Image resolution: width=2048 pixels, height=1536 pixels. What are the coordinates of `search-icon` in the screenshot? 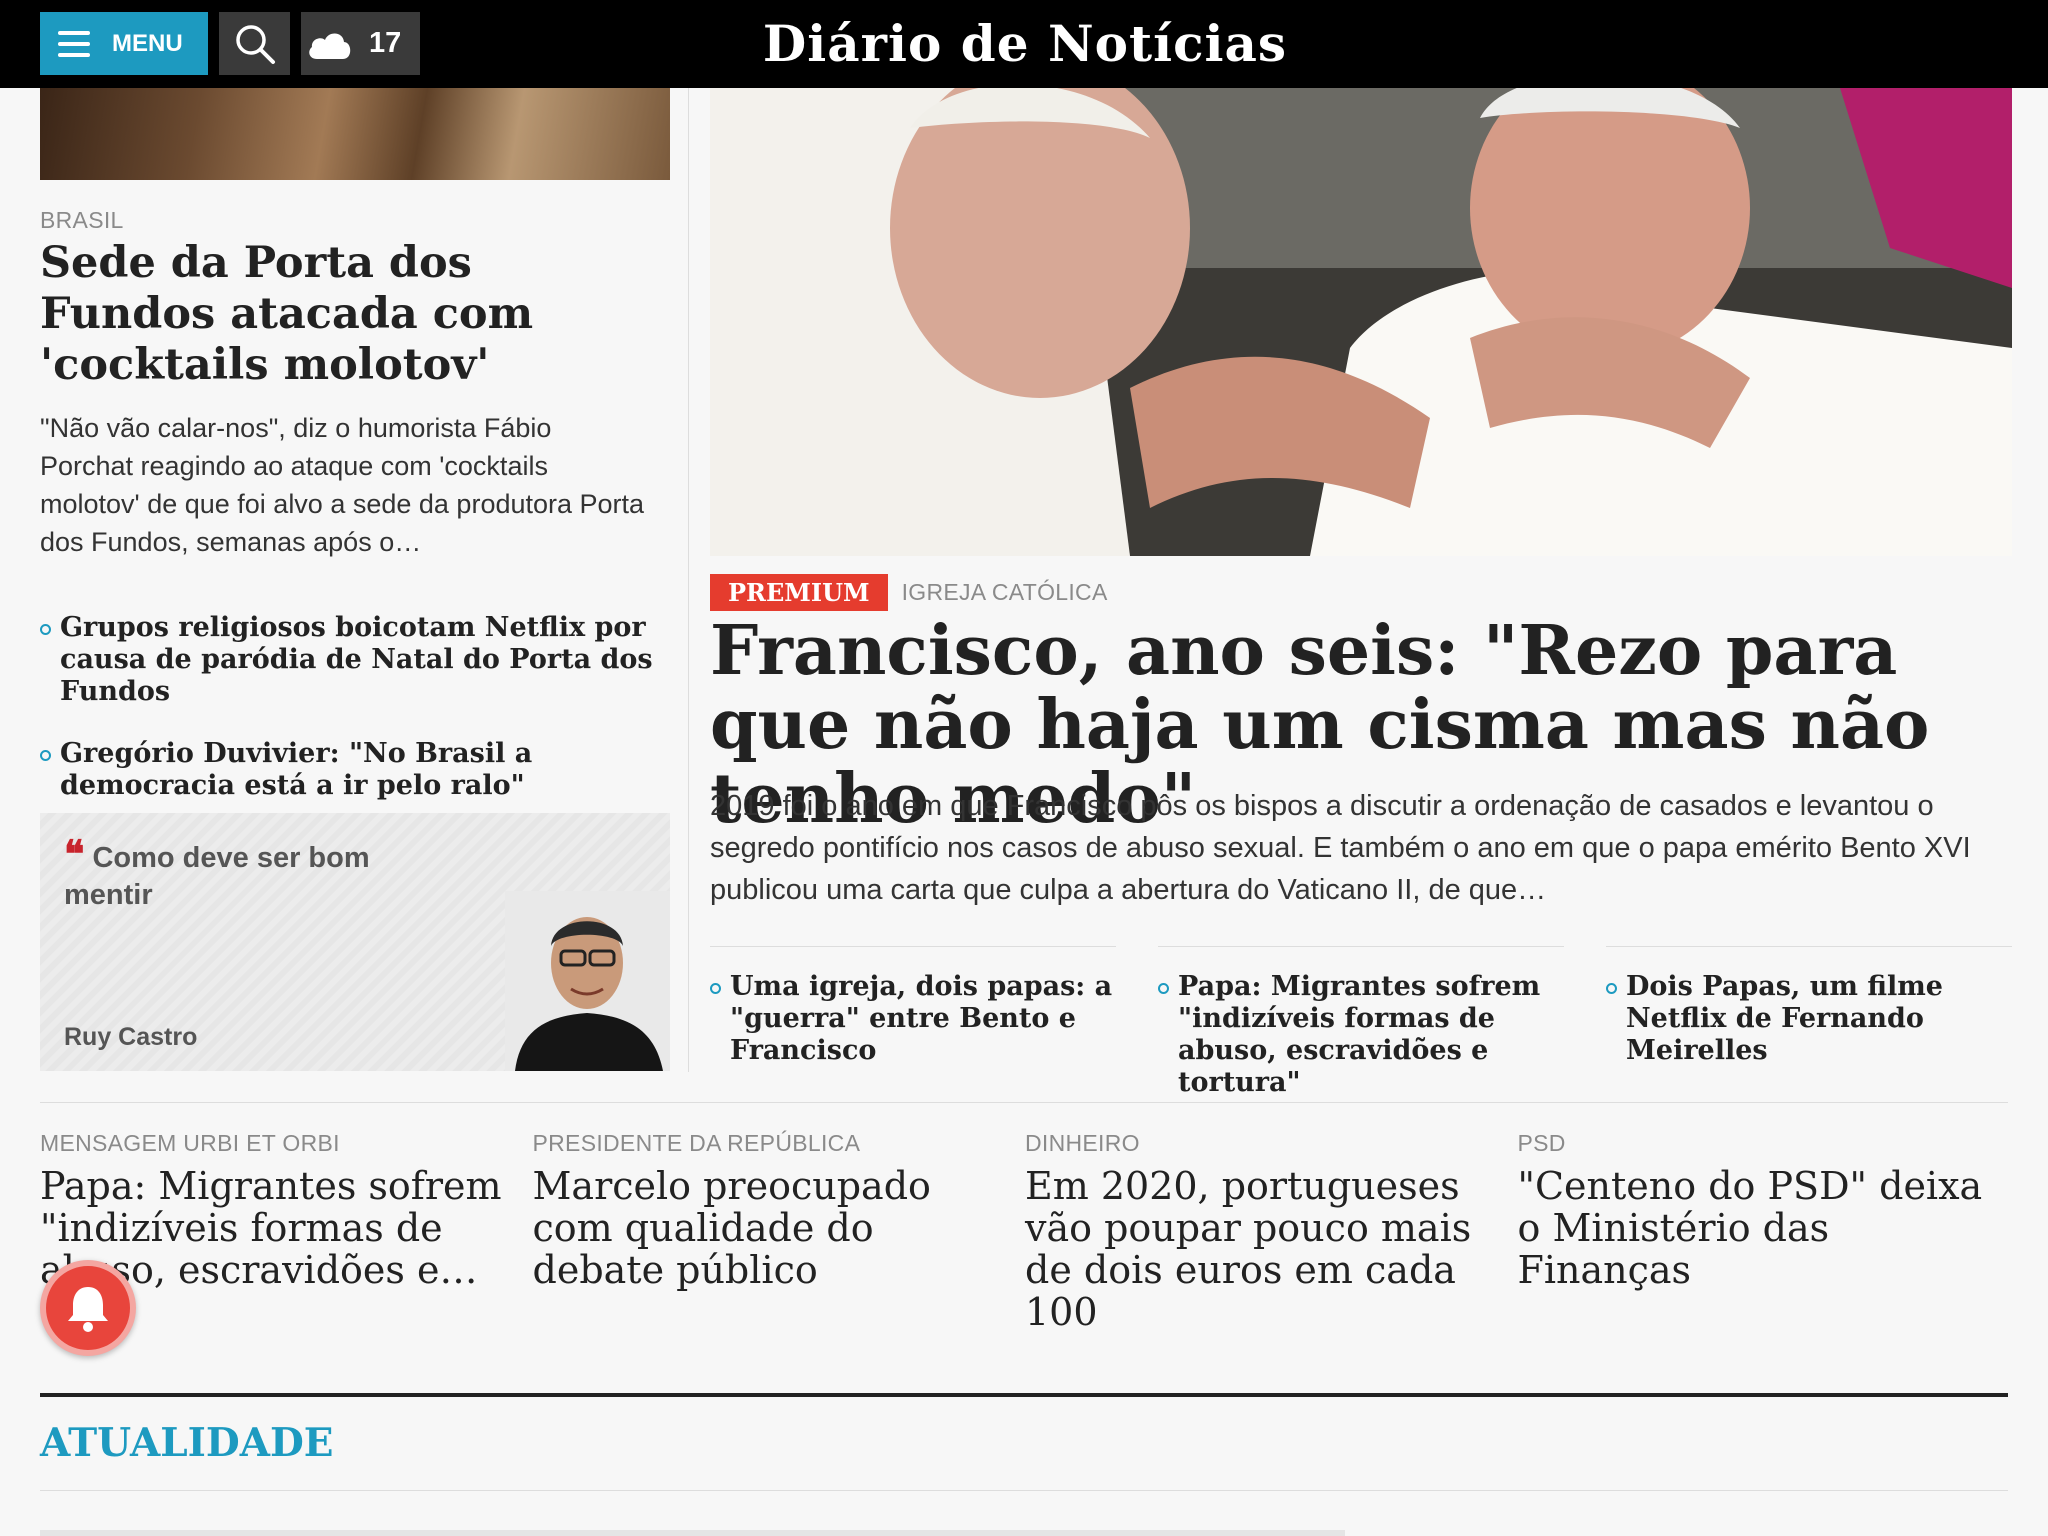 It's located at (255, 44).